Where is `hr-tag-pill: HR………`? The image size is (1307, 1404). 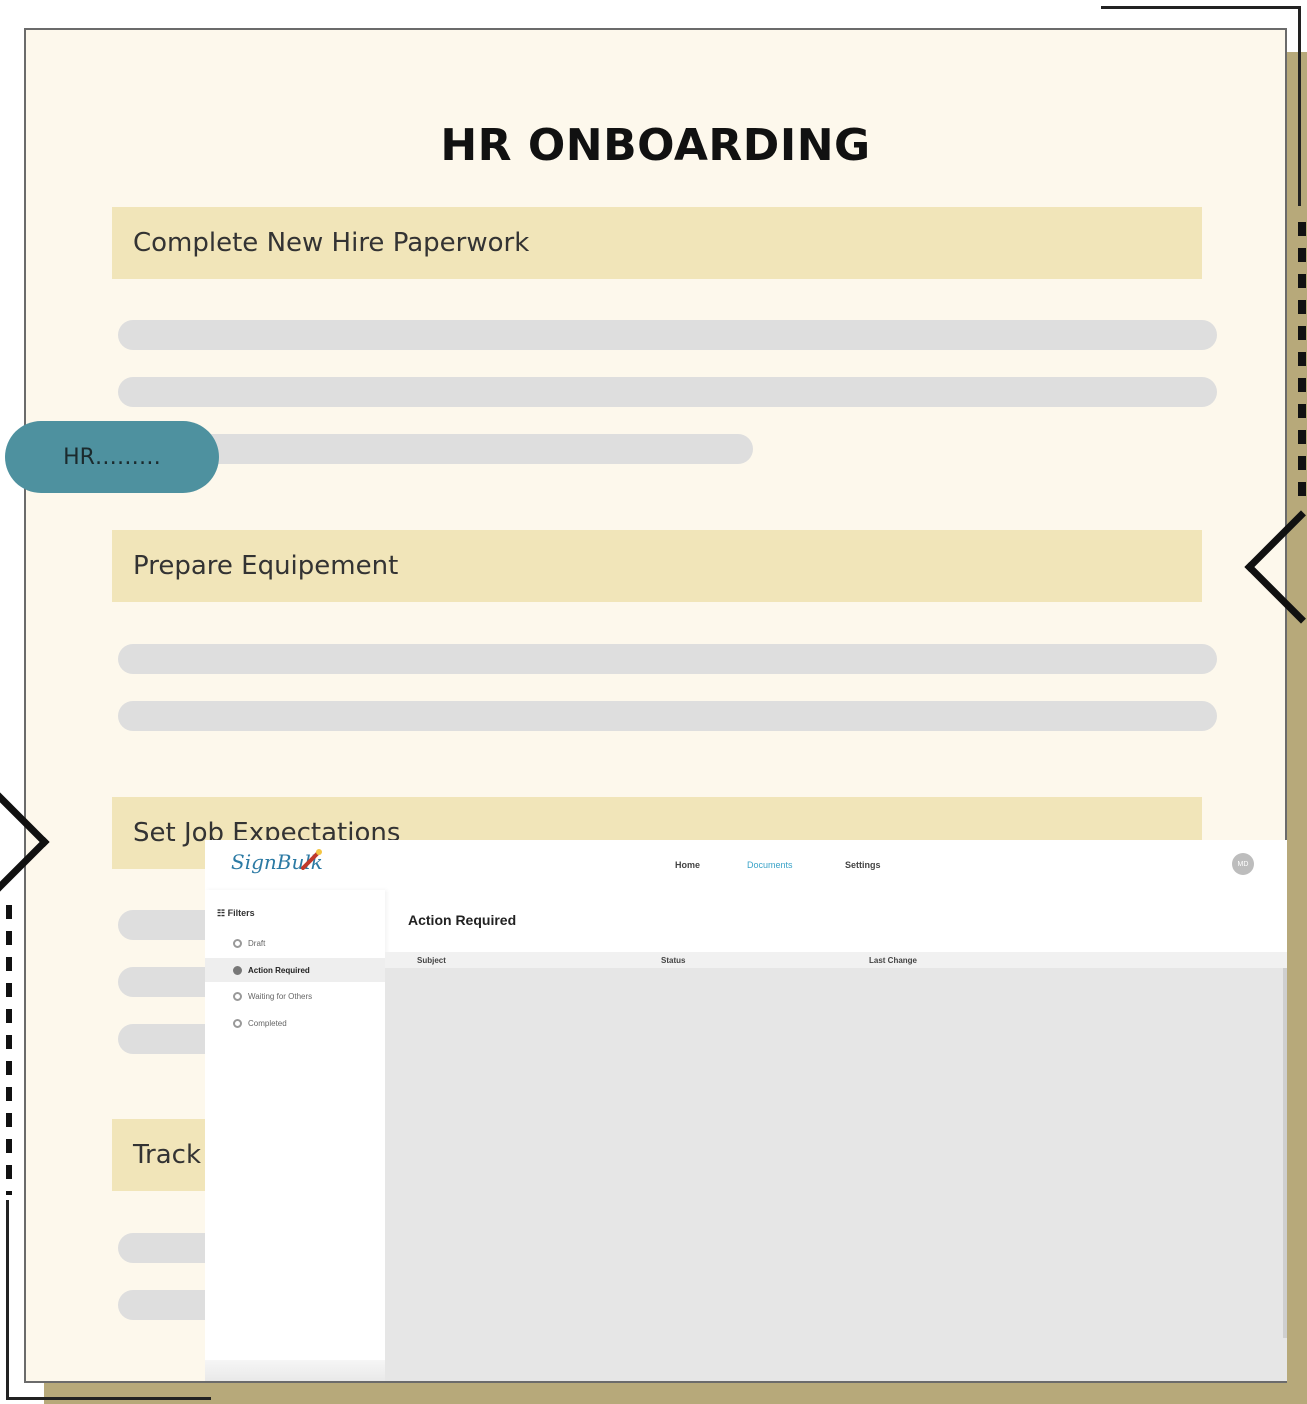 hr-tag-pill: HR……… is located at coordinates (112, 457).